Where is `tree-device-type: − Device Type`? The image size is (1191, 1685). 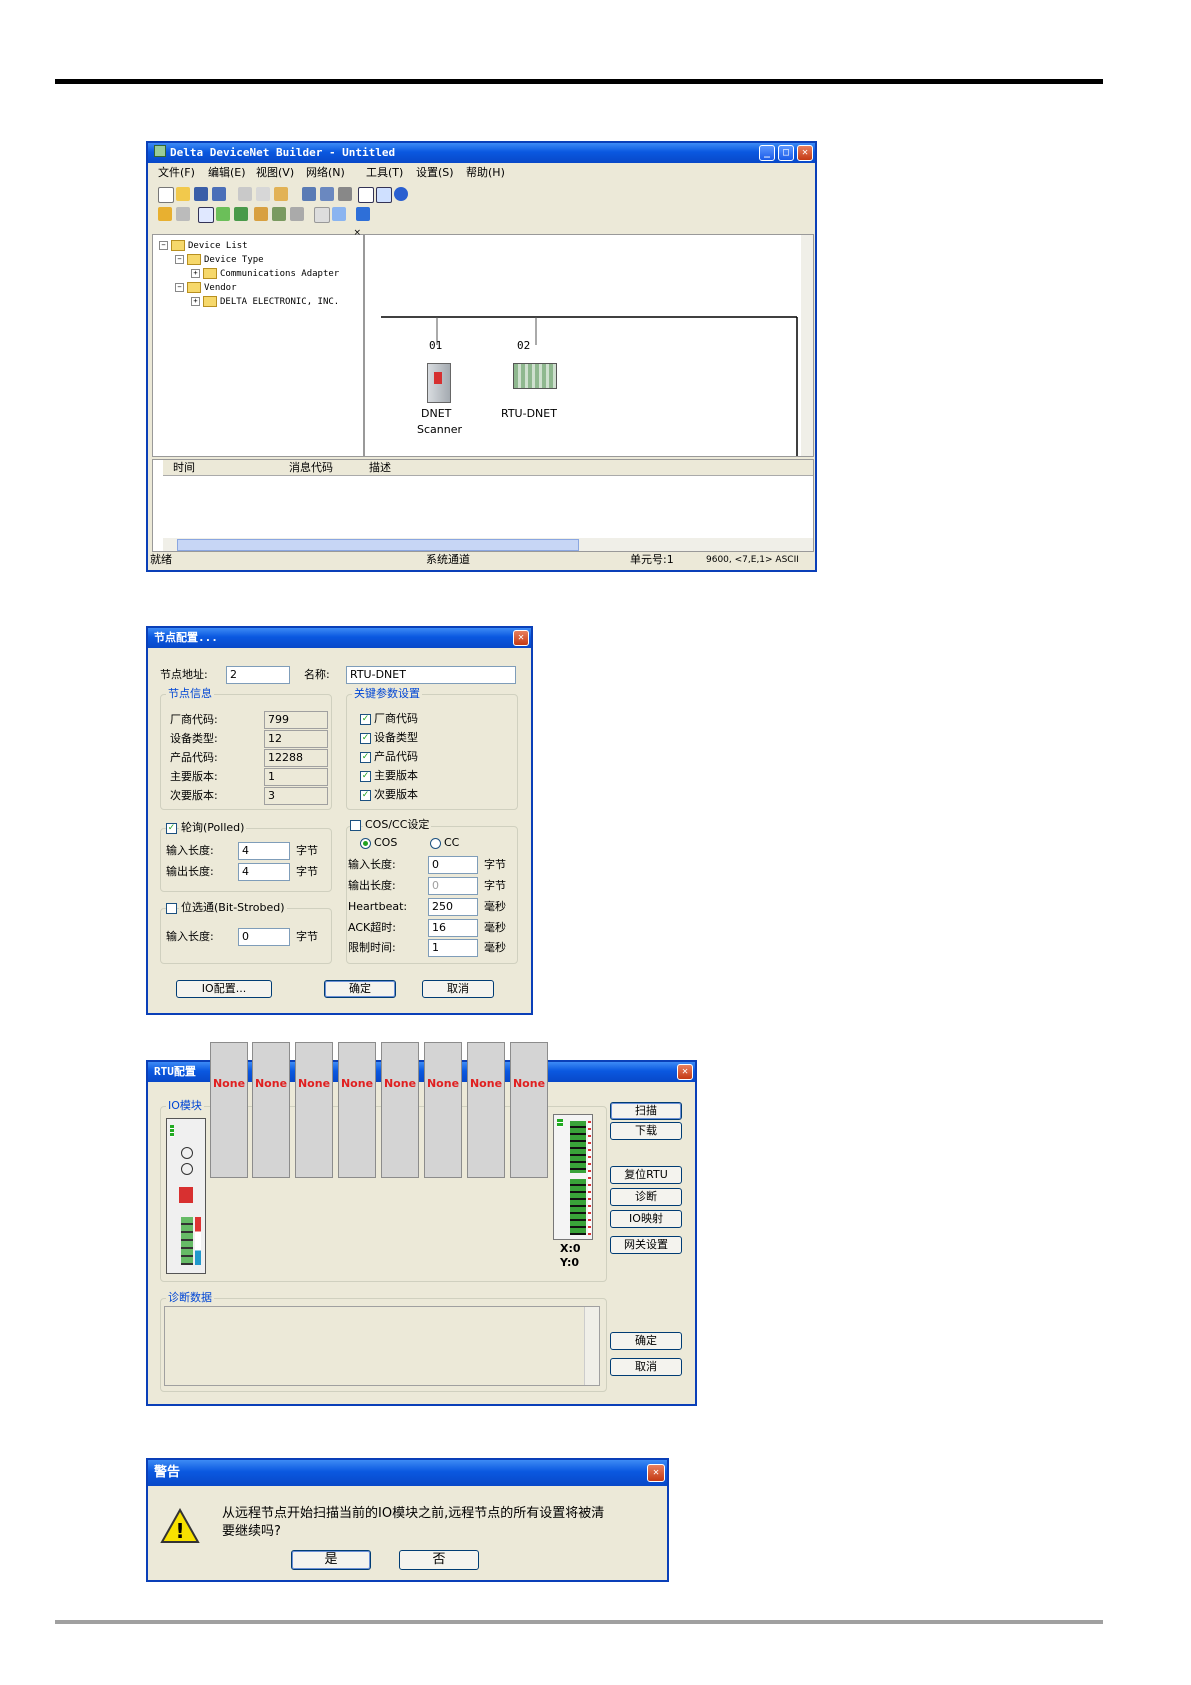
tree-device-type: − Device Type is located at coordinates (219, 260).